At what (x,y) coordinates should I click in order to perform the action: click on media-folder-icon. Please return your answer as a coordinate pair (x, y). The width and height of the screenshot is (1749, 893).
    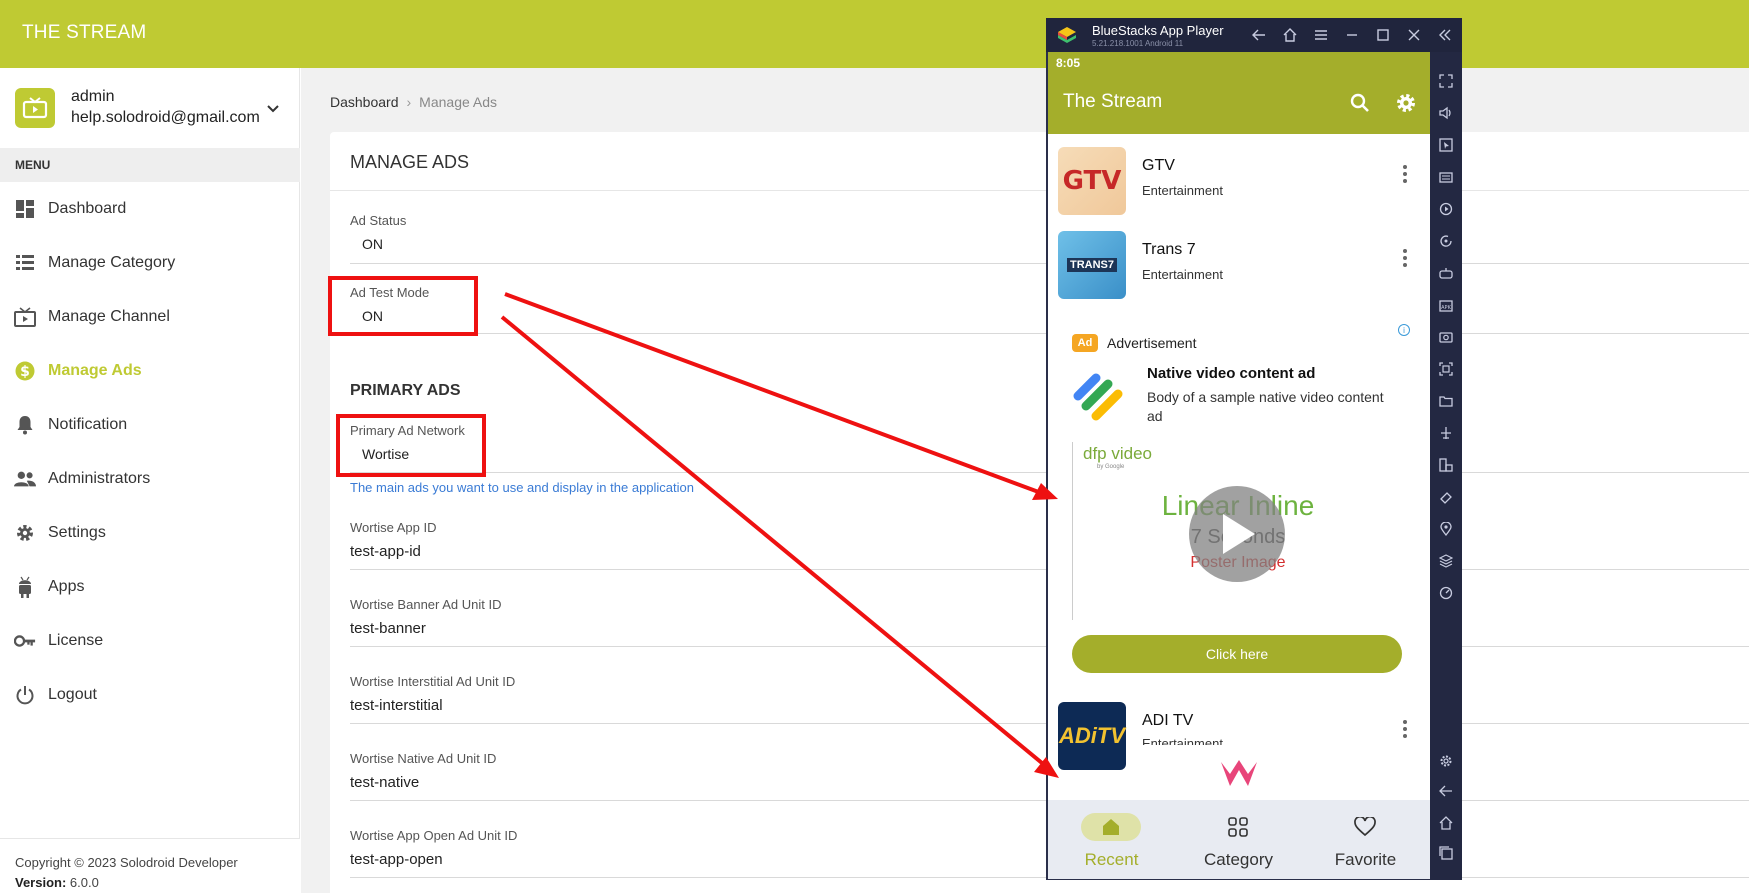
    Looking at the image, I should click on (1446, 401).